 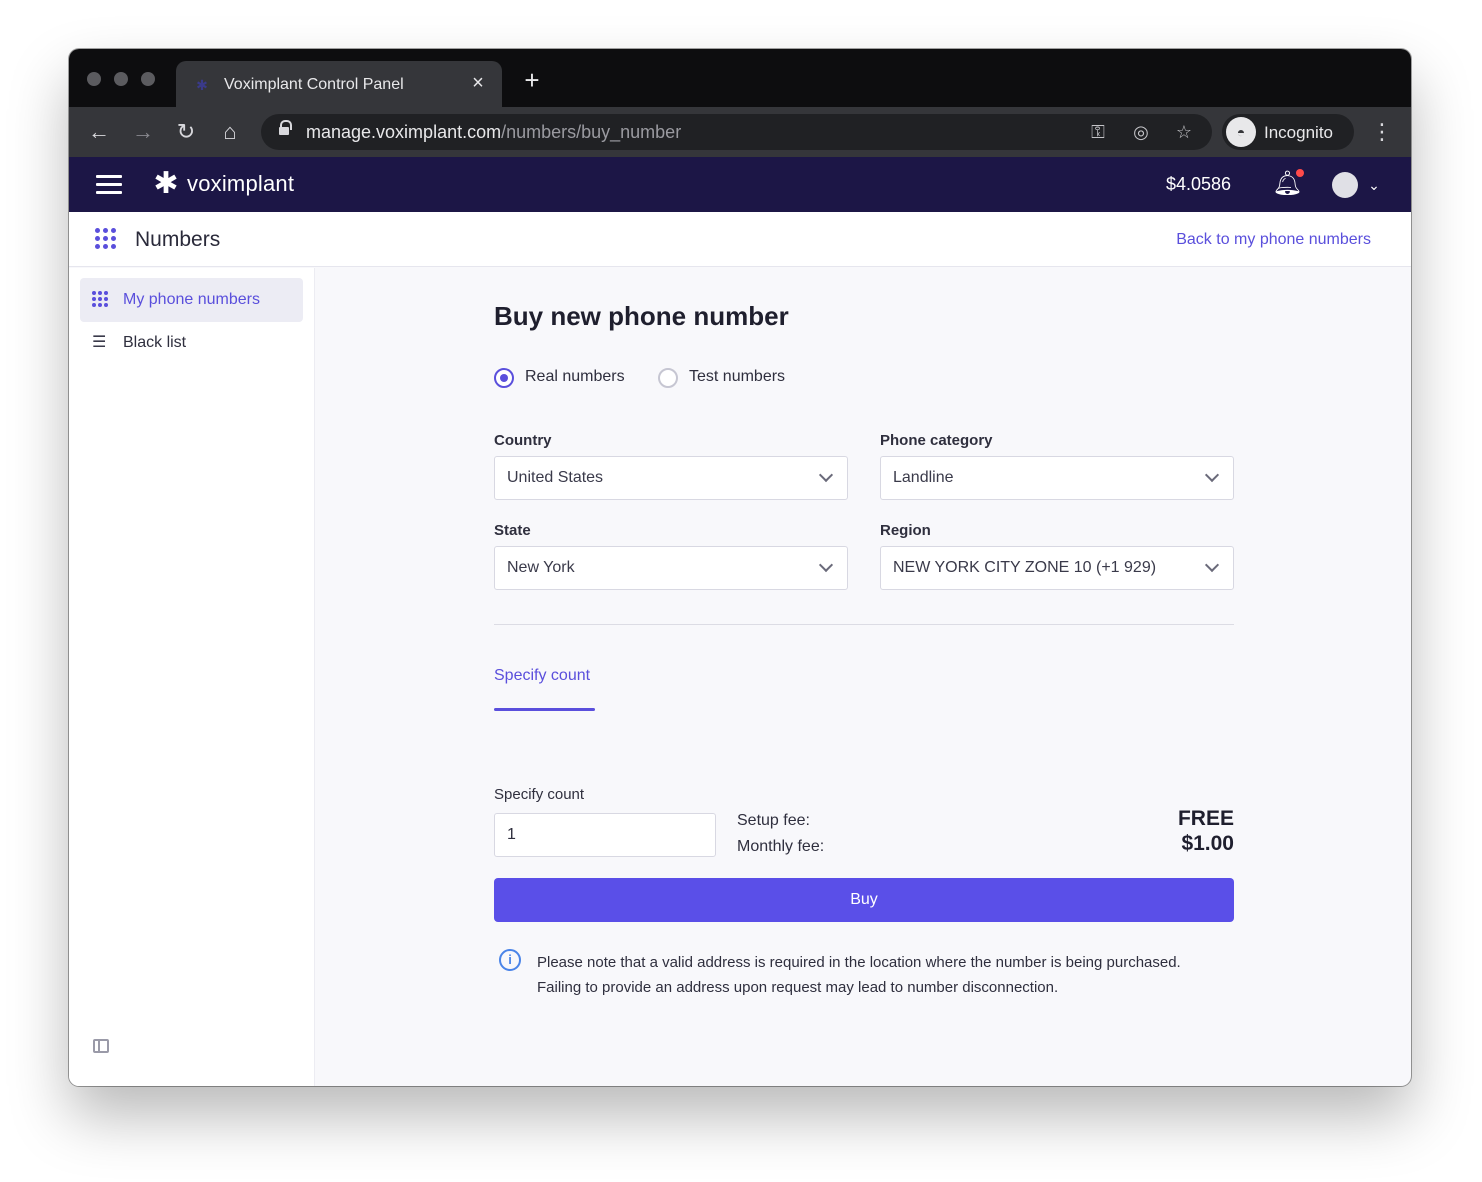 I want to click on select-value: NEW YORK CITY ZONE 10 (+1 929), so click(x=1025, y=567).